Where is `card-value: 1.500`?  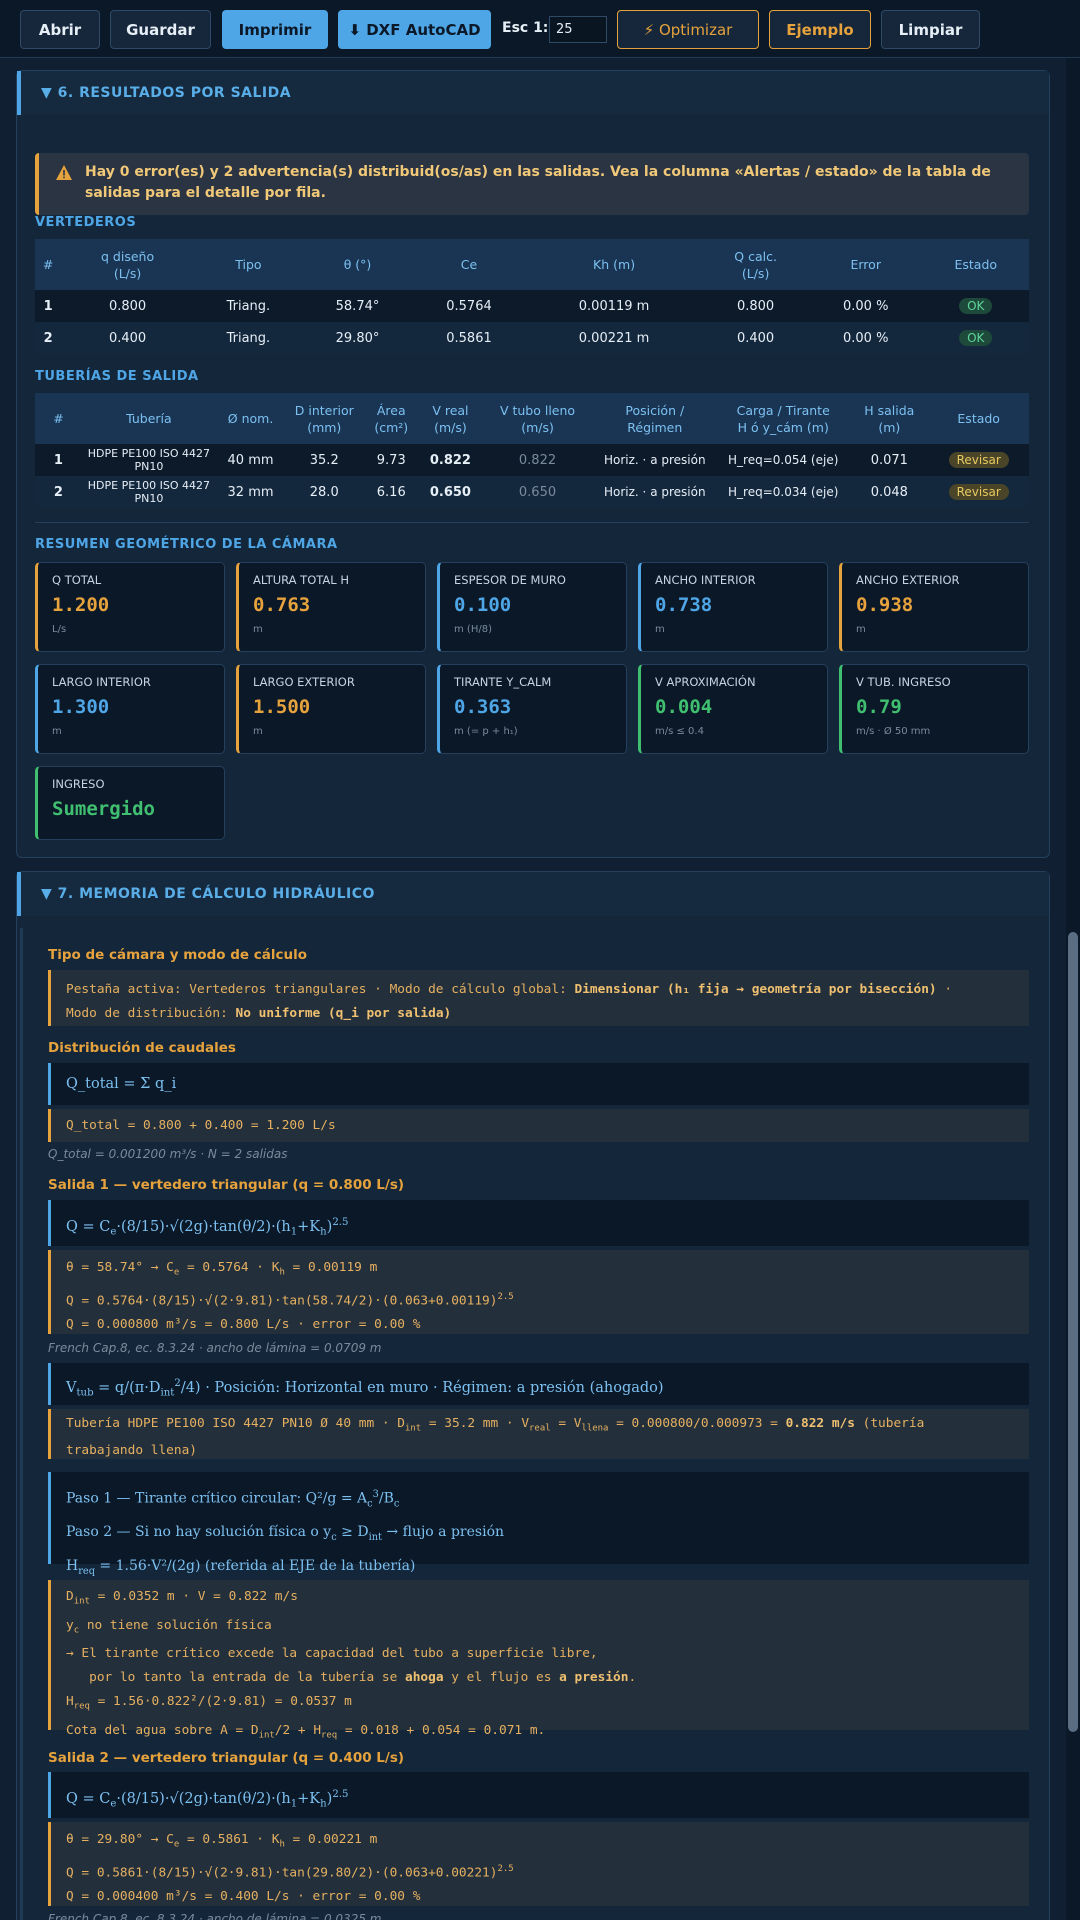 card-value: 1.500 is located at coordinates (282, 707).